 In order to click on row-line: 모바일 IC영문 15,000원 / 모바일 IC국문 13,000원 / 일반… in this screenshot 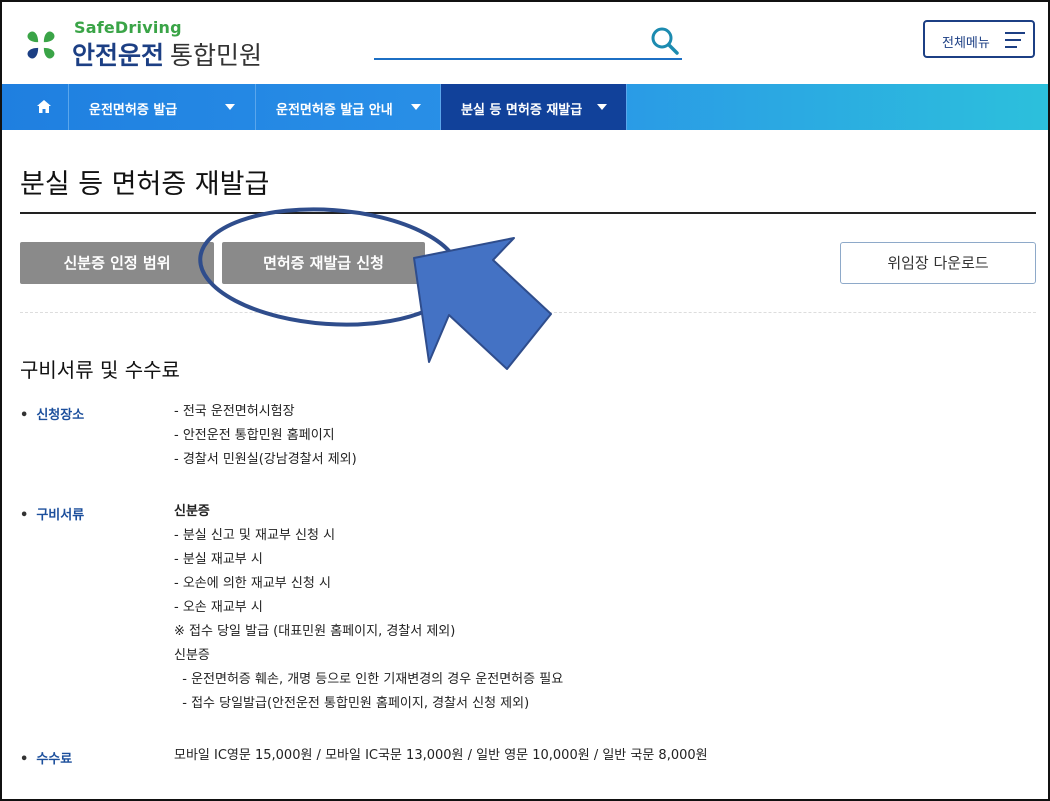, I will do `click(441, 755)`.